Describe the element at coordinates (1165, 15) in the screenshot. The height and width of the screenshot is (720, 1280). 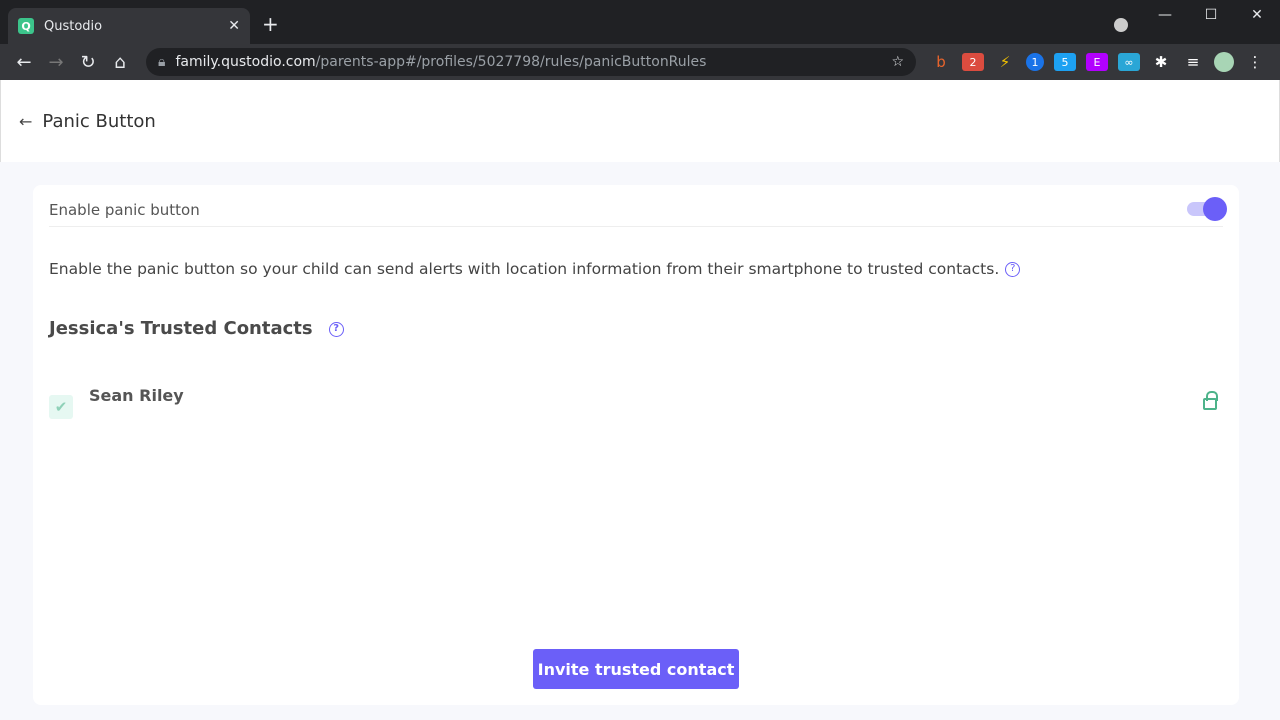
I see `minimize-button: —` at that location.